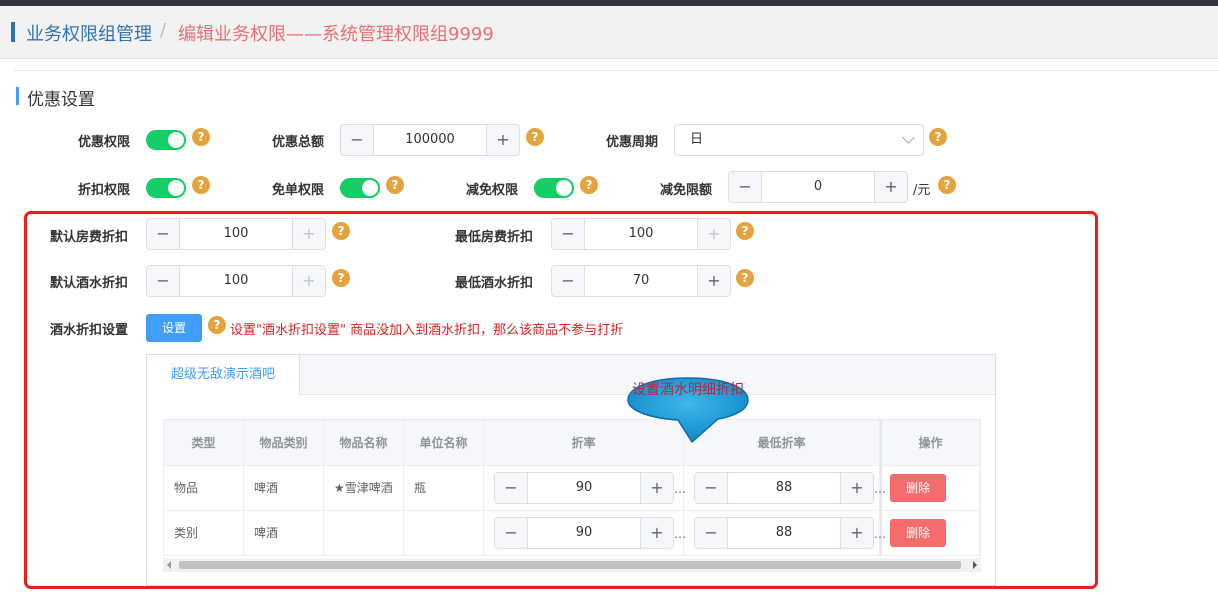 This screenshot has width=1218, height=608. What do you see at coordinates (61, 100) in the screenshot?
I see `section-title: 优惠设置` at bounding box center [61, 100].